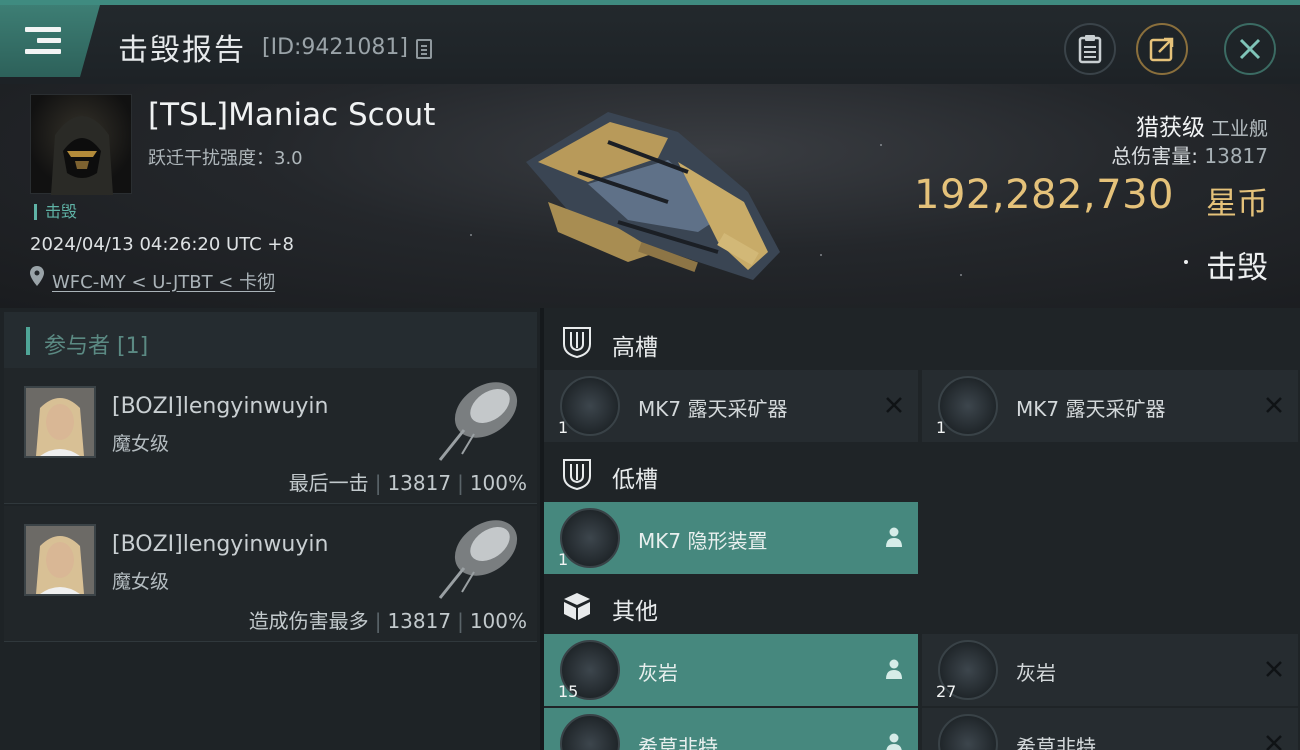  I want to click on ship-type: 工业舰, so click(1239, 129).